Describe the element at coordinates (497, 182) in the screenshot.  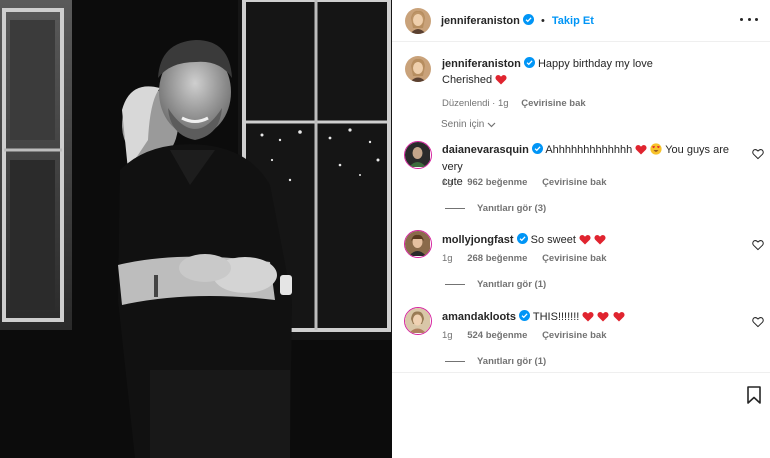
I see `comment-likes: 962 beğenme` at that location.